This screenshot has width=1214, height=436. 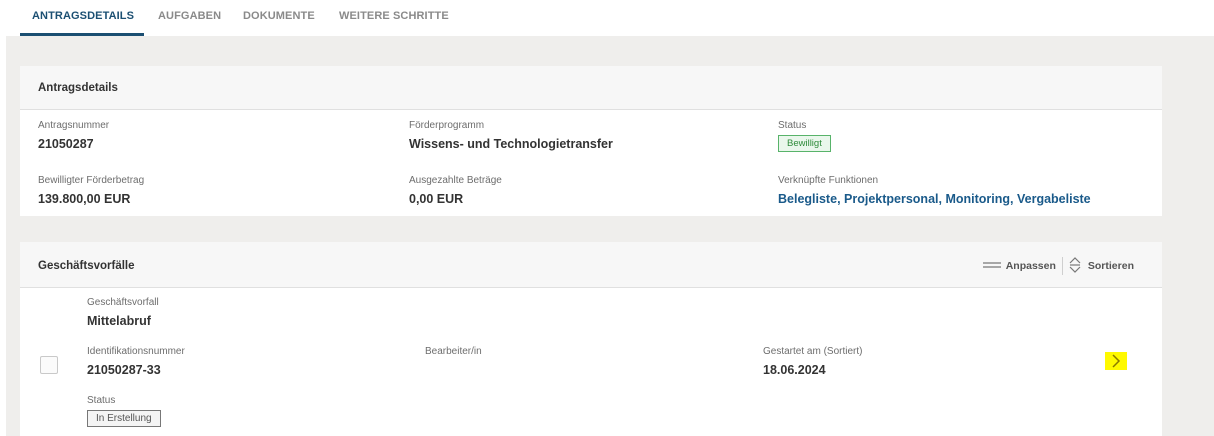 I want to click on foerderprogramm-label: Förderprogramm, so click(x=447, y=125).